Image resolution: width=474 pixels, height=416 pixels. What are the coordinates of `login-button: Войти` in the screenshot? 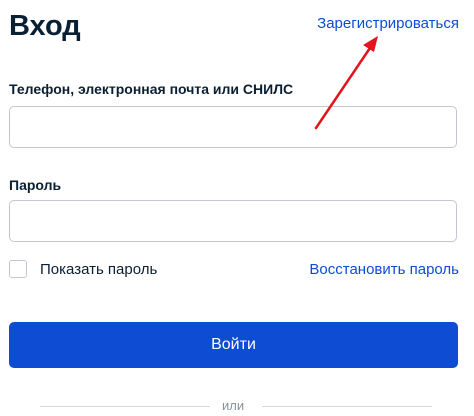 It's located at (233, 345).